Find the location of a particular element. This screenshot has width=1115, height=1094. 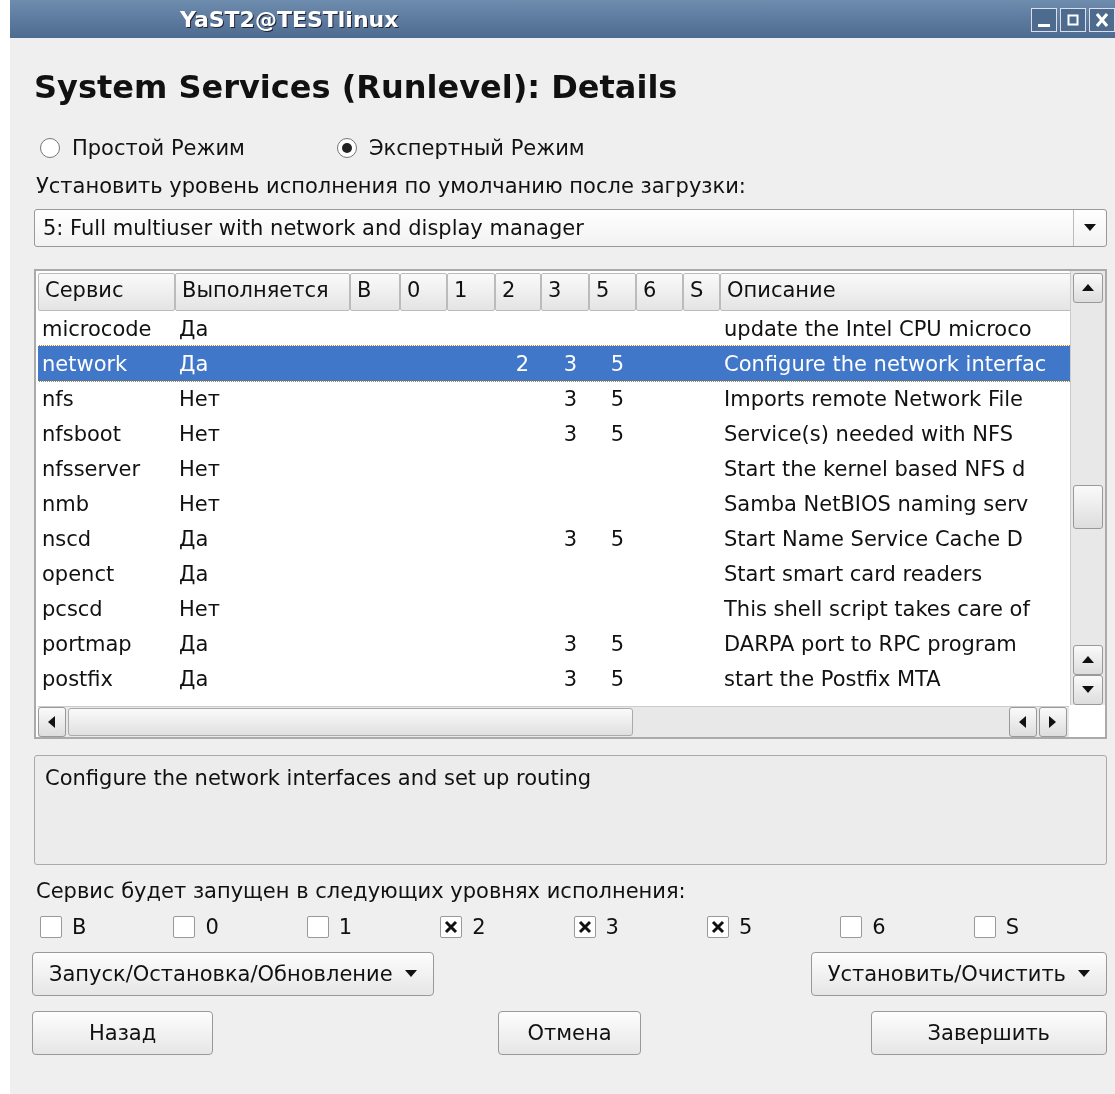

down-arrow-icon is located at coordinates (1088, 690).